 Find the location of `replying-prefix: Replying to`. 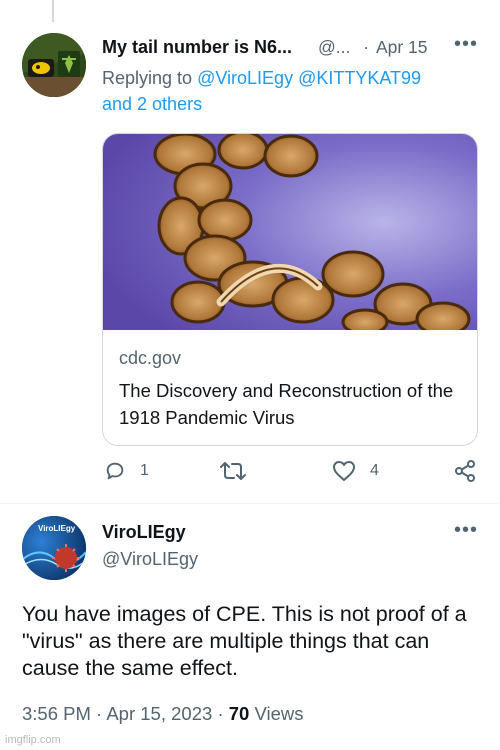

replying-prefix: Replying to is located at coordinates (147, 78).